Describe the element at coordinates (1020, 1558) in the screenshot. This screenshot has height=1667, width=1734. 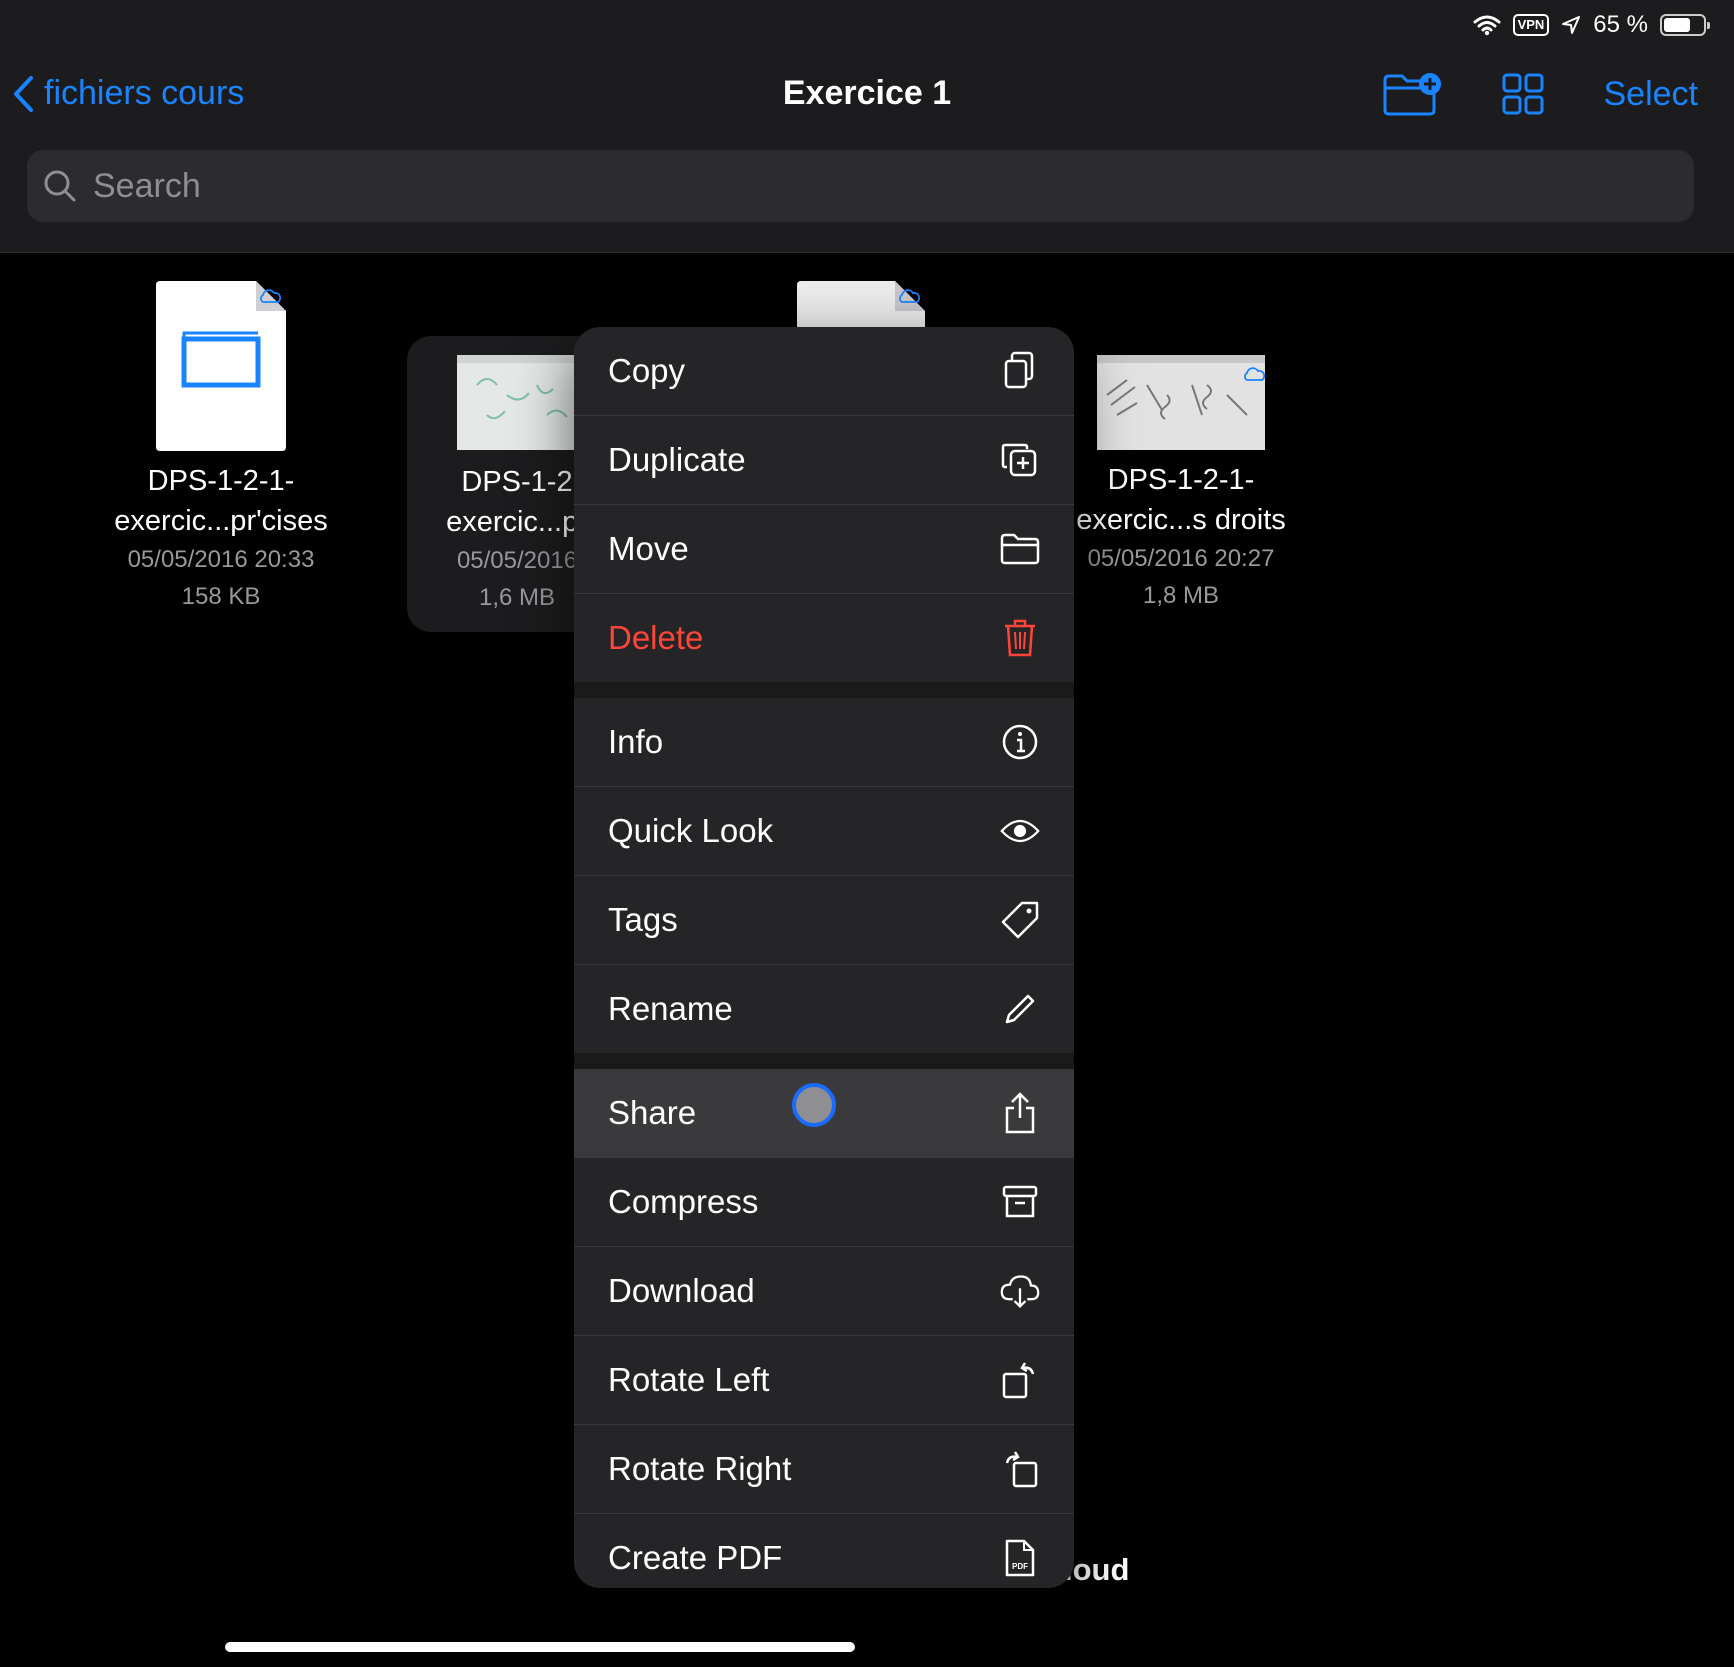
I see `pdf-document-icon: PDF` at that location.